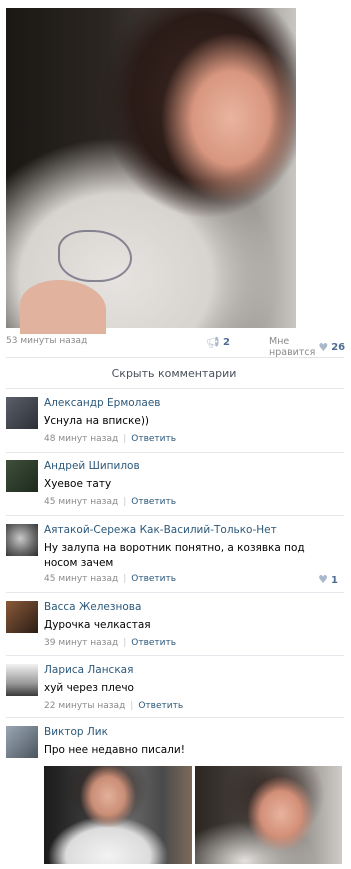 Image resolution: width=351 pixels, height=869 pixels. Describe the element at coordinates (92, 466) in the screenshot. I see `comment-author: Андрей Шипилов` at that location.